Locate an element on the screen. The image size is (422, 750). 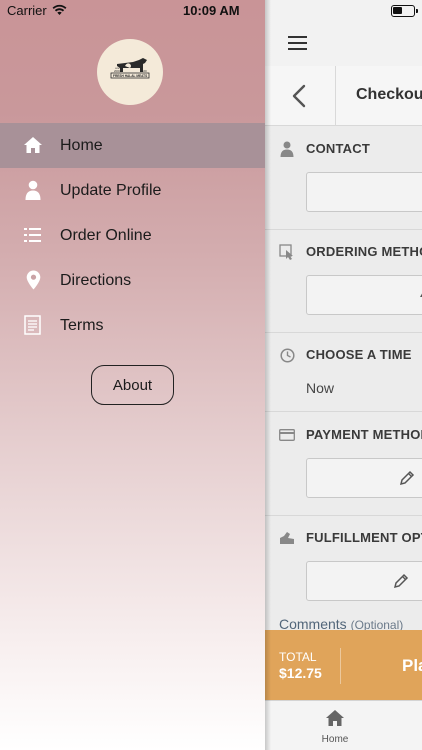
total-divider is located at coordinates (340, 666).